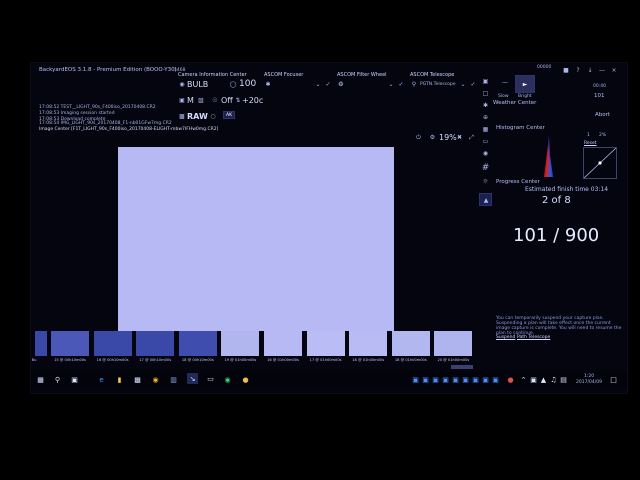 This screenshot has width=640, height=480. I want to click on power-icon: ⏻, so click(418, 137).